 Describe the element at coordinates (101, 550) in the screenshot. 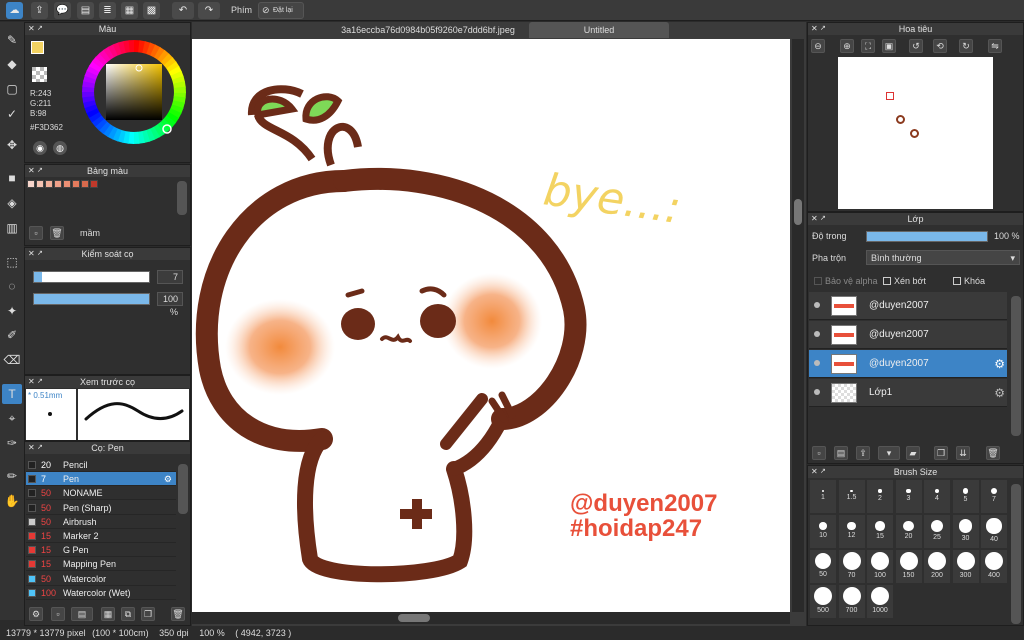

I see `brush-item: 15 G Pen` at that location.